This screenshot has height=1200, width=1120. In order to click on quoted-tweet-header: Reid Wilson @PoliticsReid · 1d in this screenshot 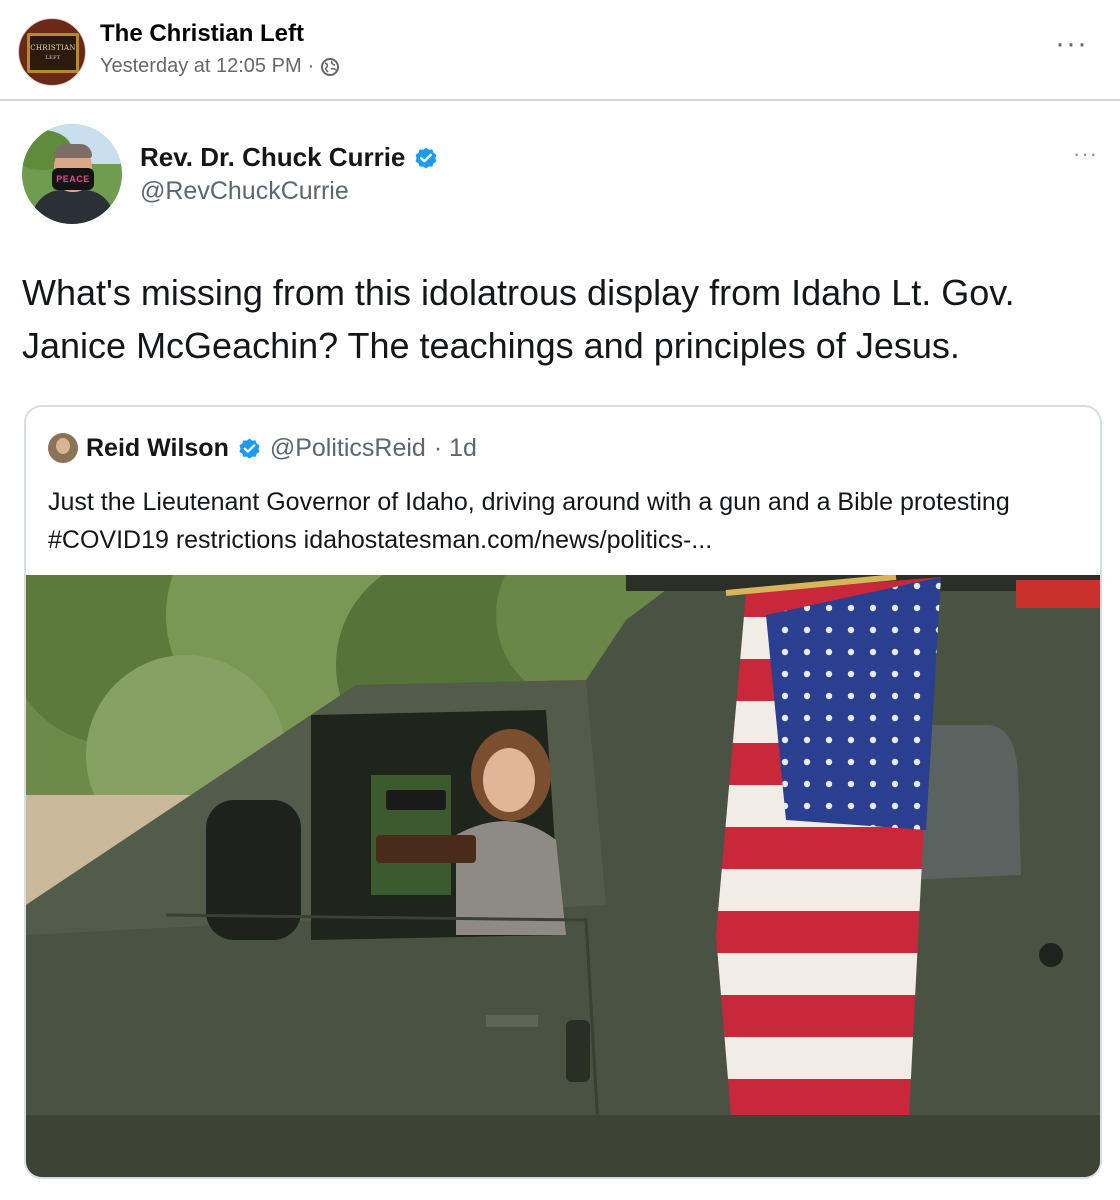, I will do `click(262, 448)`.